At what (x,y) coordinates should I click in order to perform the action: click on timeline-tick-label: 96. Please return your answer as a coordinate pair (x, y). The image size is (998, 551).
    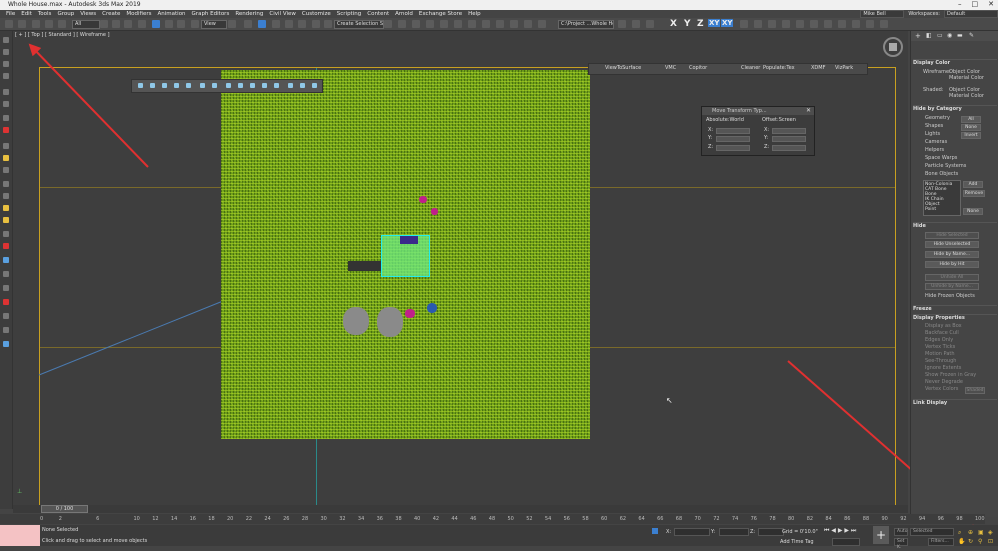
    Looking at the image, I should click on (940, 519).